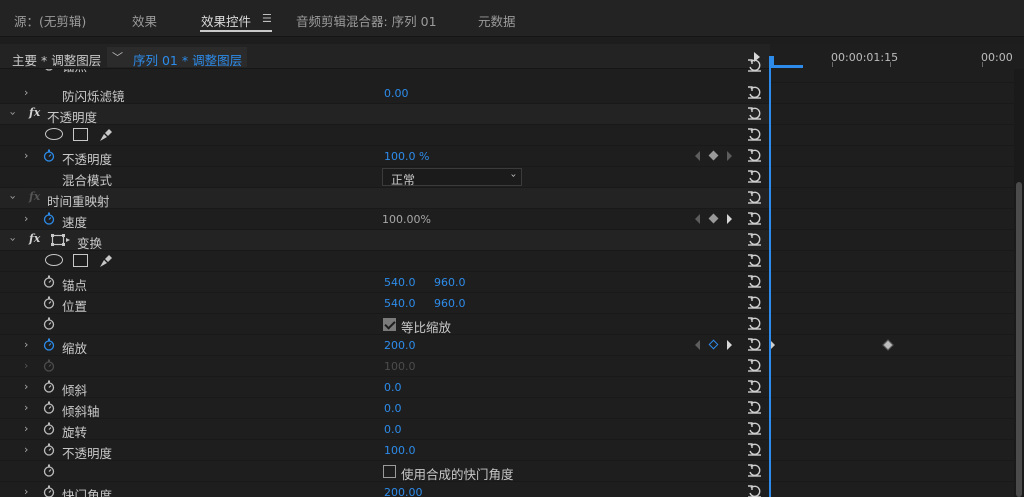 This screenshot has width=1024, height=497. I want to click on property-label: 缩放, so click(75, 348).